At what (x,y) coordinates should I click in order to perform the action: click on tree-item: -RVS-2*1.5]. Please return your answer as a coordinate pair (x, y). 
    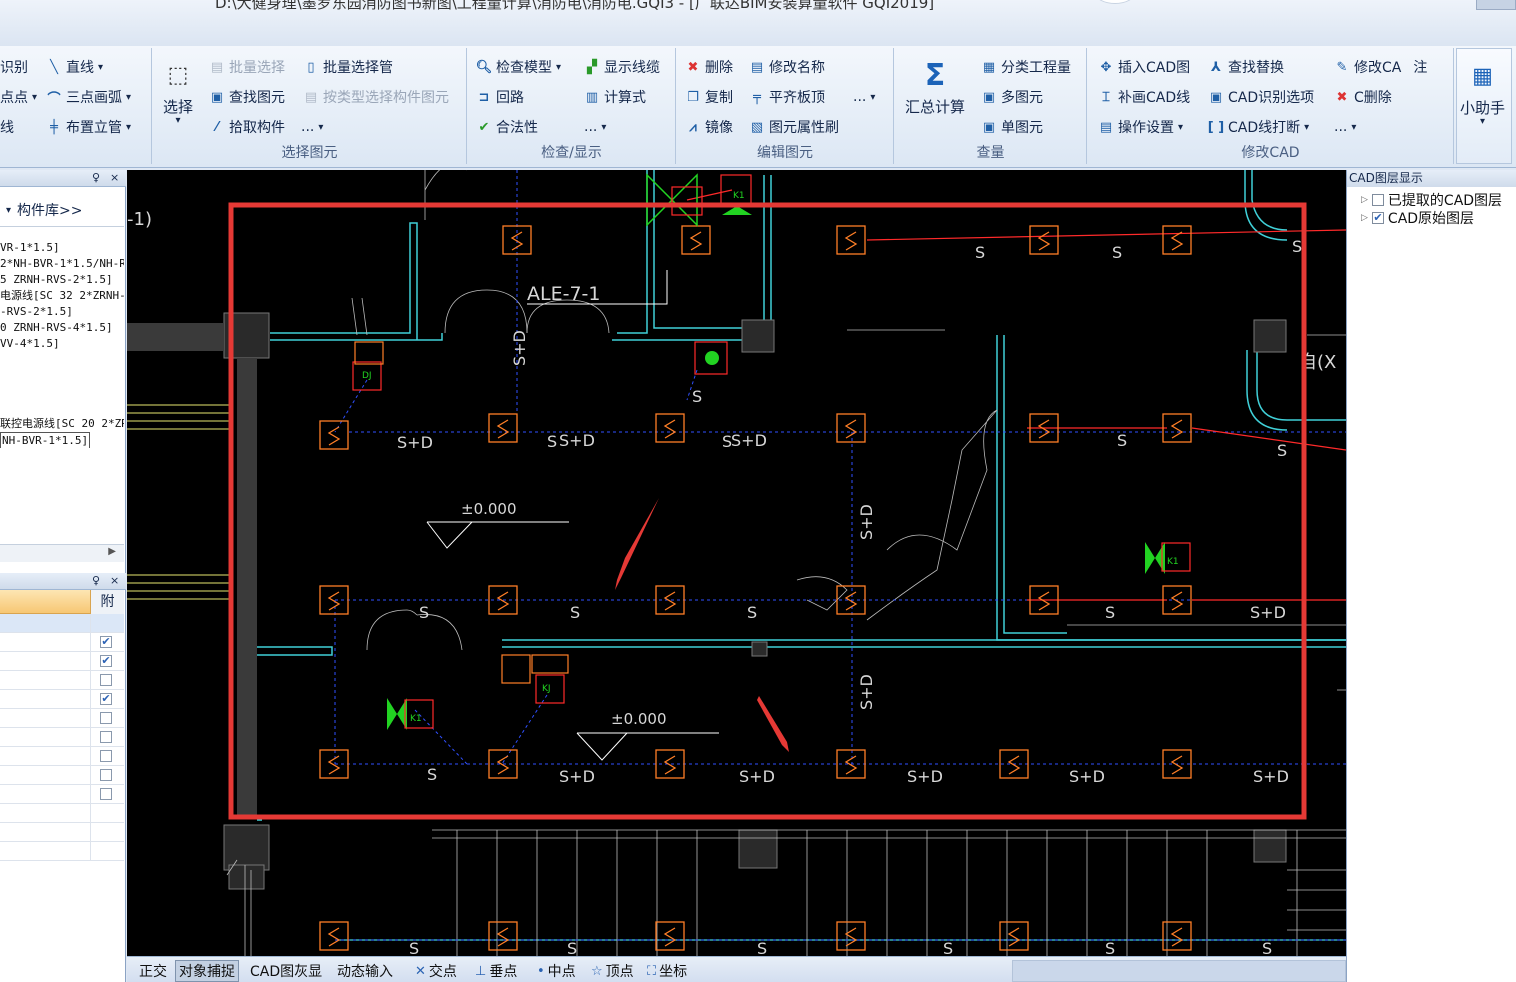
    Looking at the image, I should click on (62, 312).